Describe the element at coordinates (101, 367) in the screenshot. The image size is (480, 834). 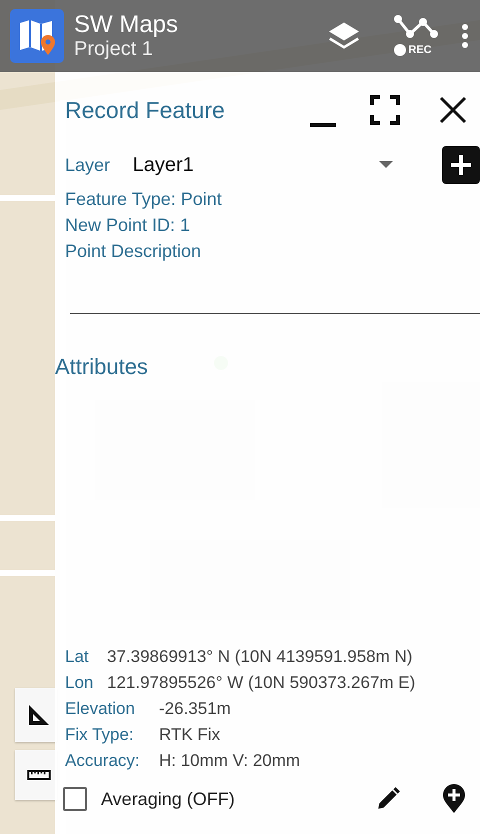
I see `section-heading: Attributes` at that location.